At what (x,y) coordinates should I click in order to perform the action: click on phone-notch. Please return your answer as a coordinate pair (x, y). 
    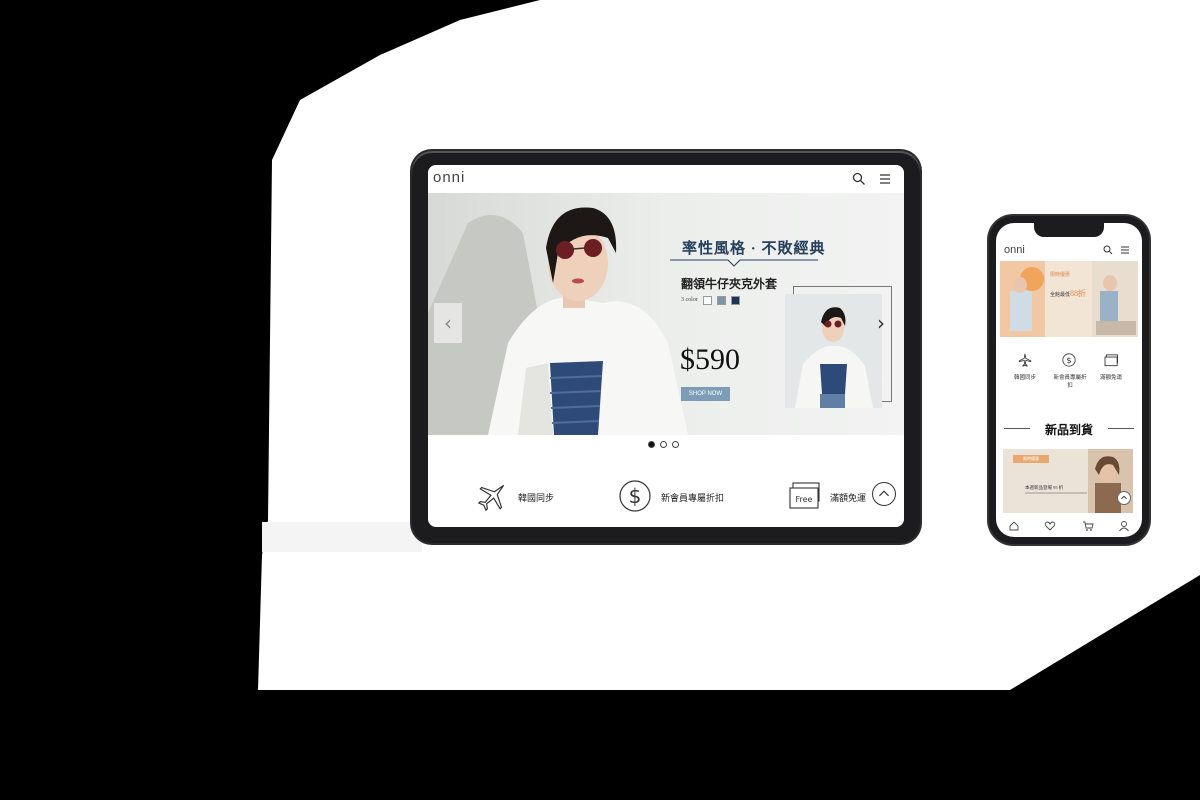
    Looking at the image, I should click on (1069, 230).